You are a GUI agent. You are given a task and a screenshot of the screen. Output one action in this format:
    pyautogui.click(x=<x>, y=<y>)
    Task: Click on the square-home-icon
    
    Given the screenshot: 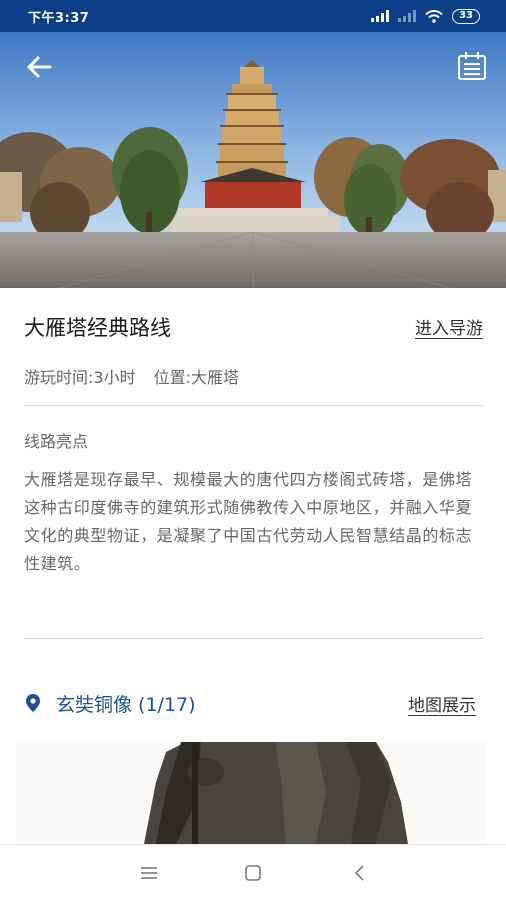 What is the action you would take?
    pyautogui.click(x=253, y=873)
    